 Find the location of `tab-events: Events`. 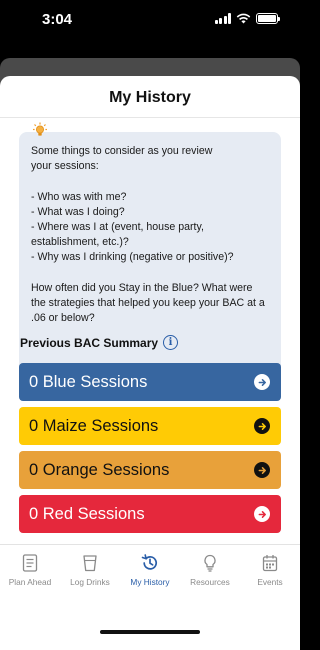

tab-events: Events is located at coordinates (270, 569).